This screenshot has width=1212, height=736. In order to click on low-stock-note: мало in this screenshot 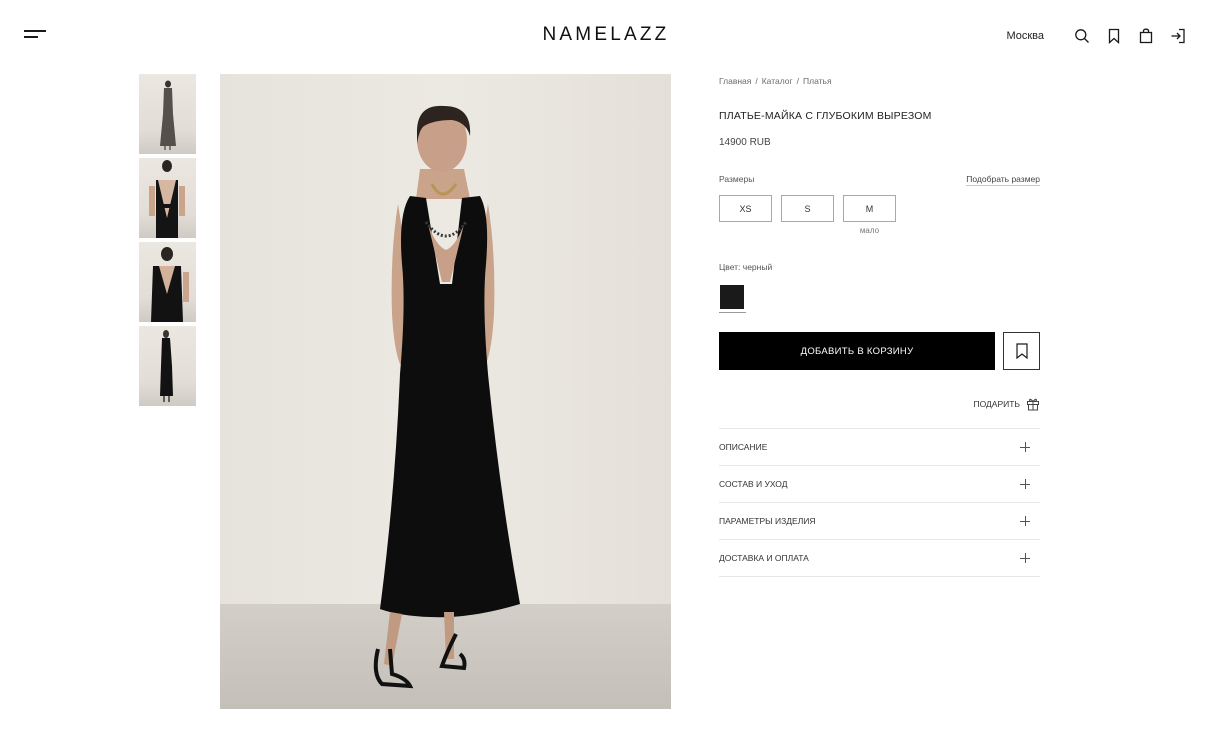, I will do `click(869, 230)`.